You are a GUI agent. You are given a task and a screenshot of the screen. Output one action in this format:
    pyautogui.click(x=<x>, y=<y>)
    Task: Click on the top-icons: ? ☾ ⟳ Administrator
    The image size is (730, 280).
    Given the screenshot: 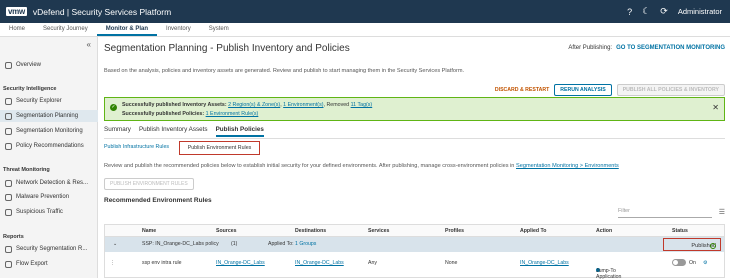 What is the action you would take?
    pyautogui.click(x=674, y=11)
    